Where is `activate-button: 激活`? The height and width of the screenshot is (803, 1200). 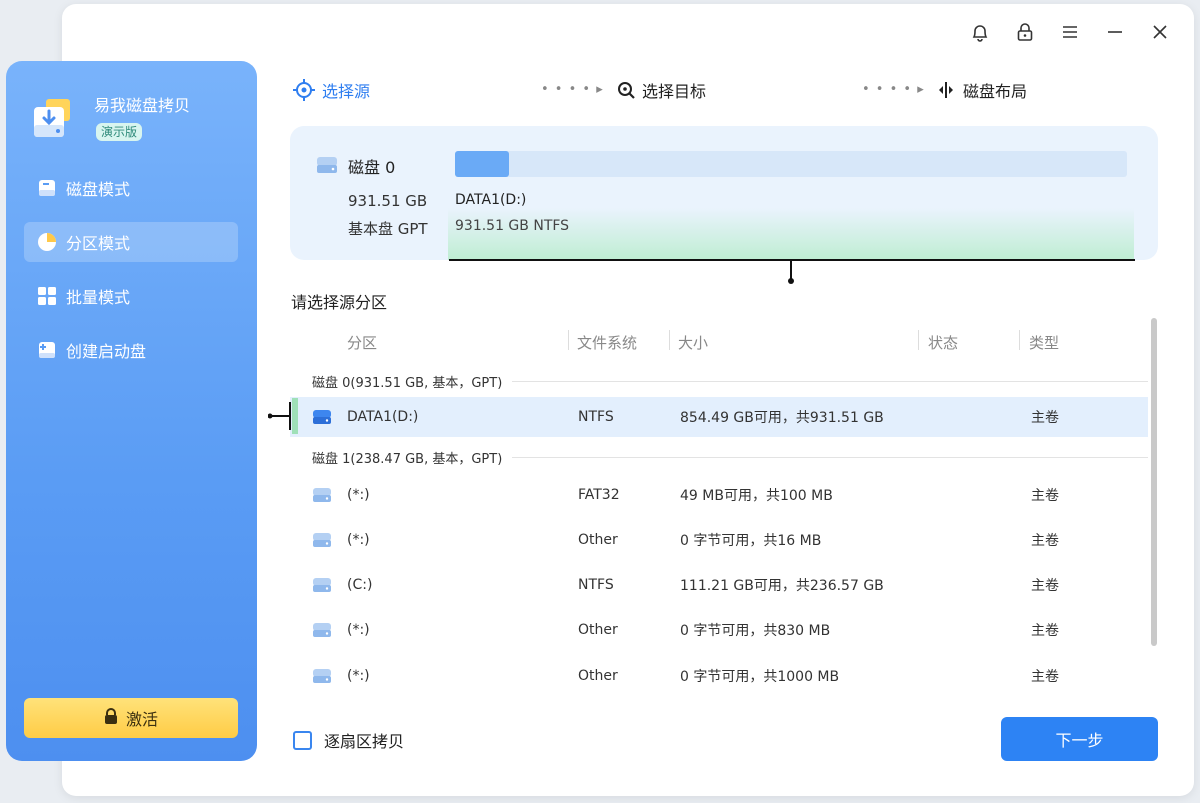 activate-button: 激活 is located at coordinates (131, 718).